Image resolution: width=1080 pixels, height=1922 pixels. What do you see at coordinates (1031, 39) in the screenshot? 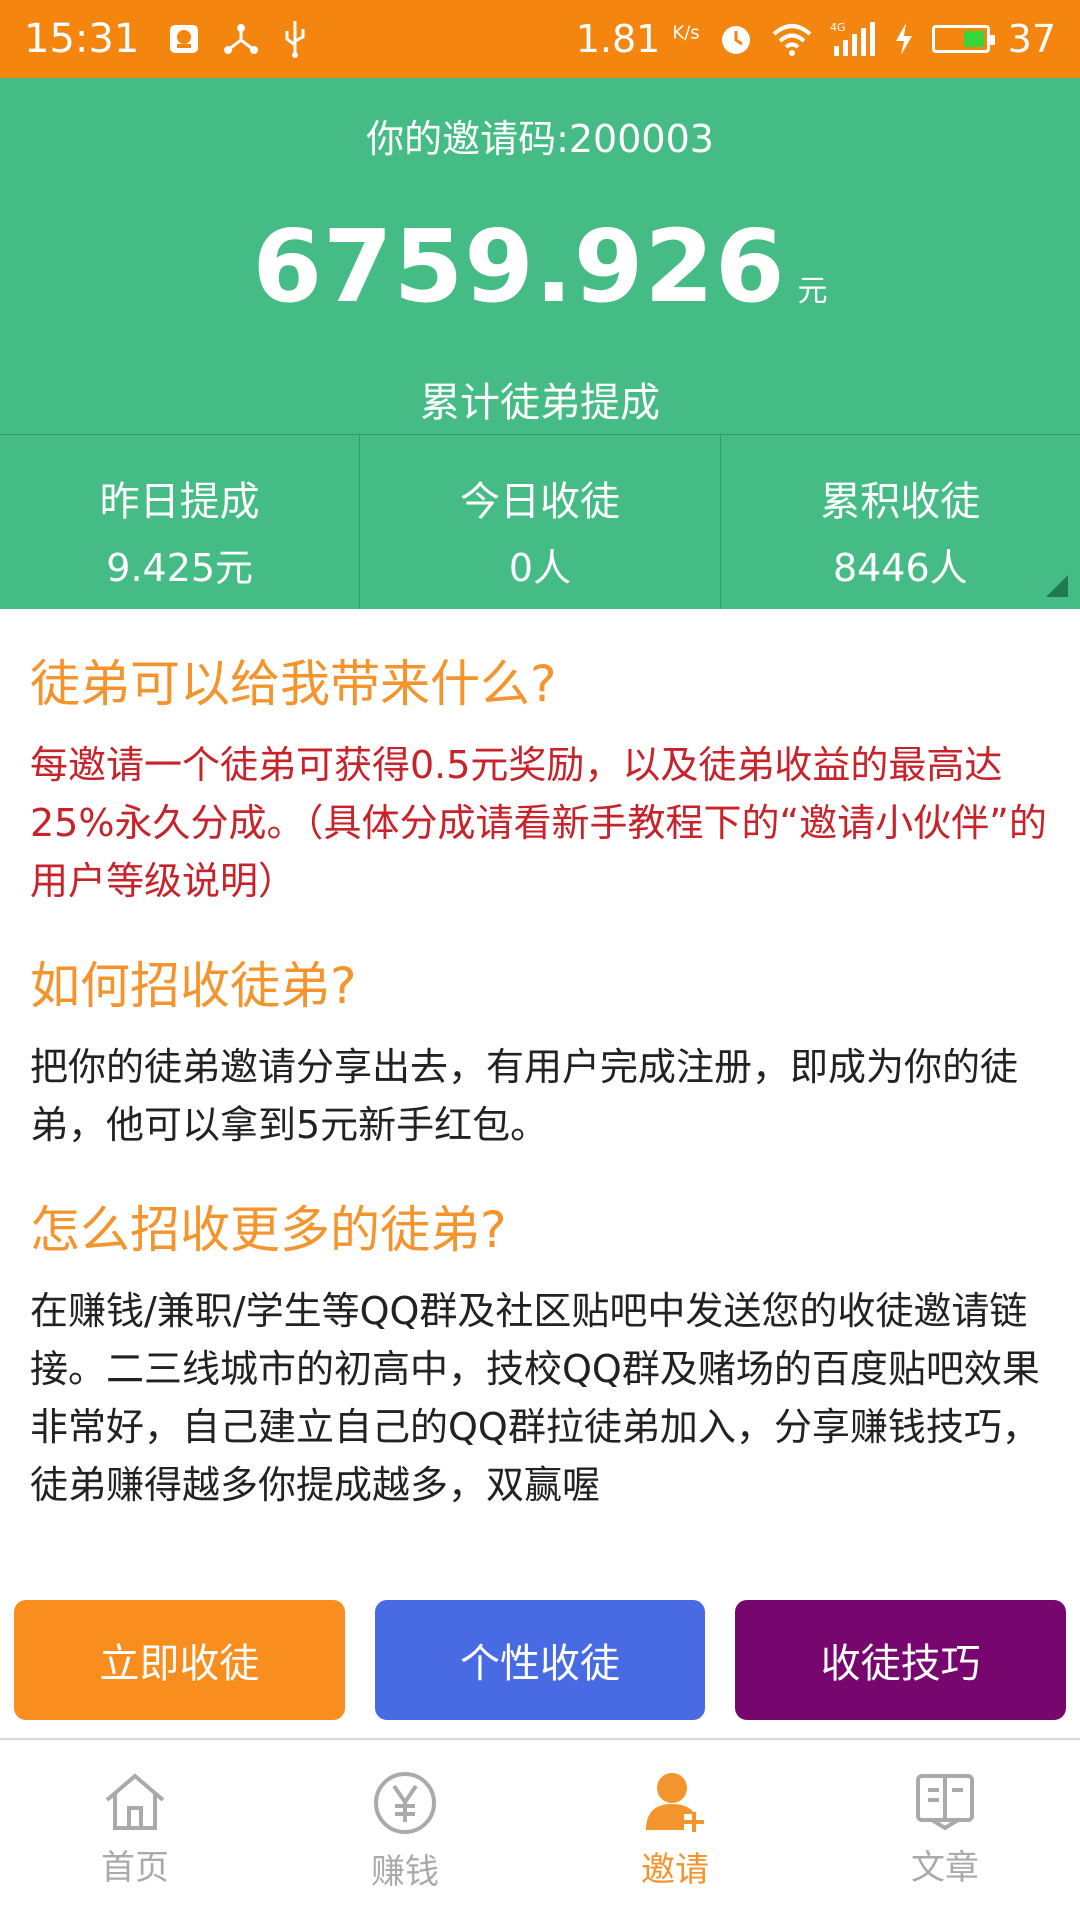
I see `battery-level: 37` at bounding box center [1031, 39].